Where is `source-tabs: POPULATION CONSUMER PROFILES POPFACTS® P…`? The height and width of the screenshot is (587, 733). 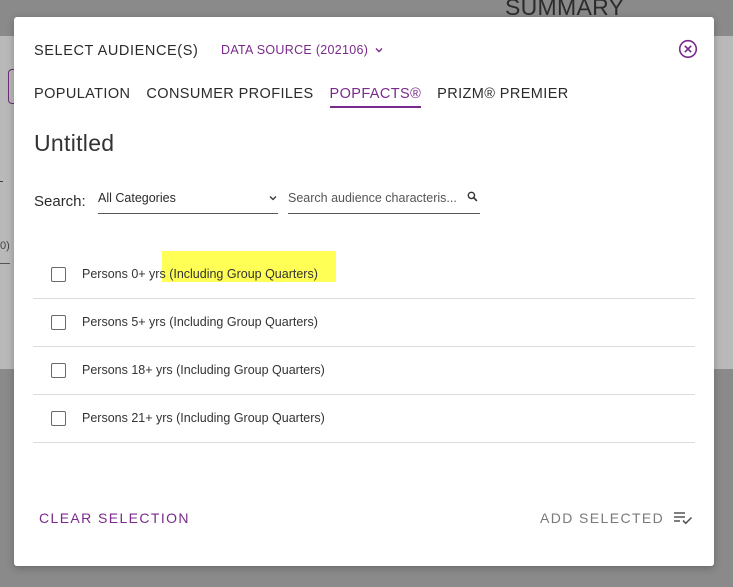
source-tabs: POPULATION CONSUMER PROFILES POPFACTS® P… is located at coordinates (301, 97).